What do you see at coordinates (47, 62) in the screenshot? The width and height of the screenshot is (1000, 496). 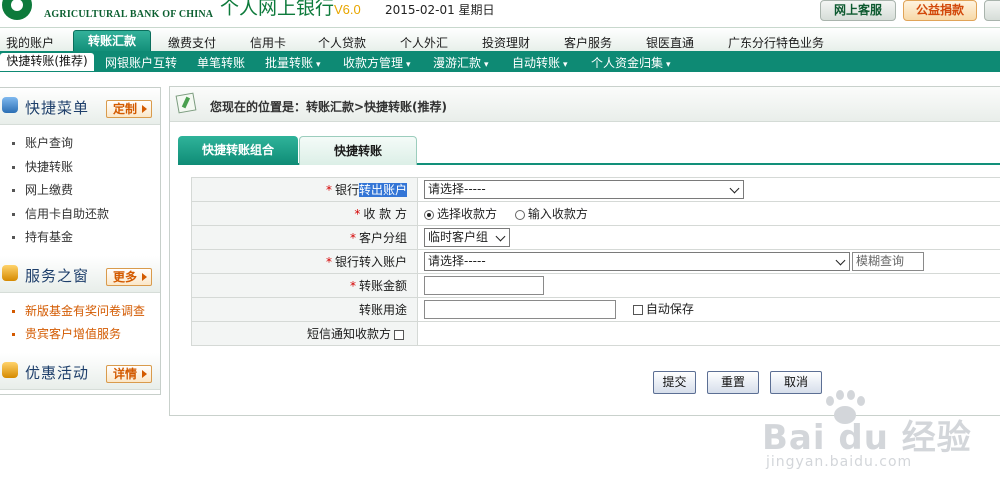 I see `sub-nav-quick-transfer: 快捷转账(推荐)` at bounding box center [47, 62].